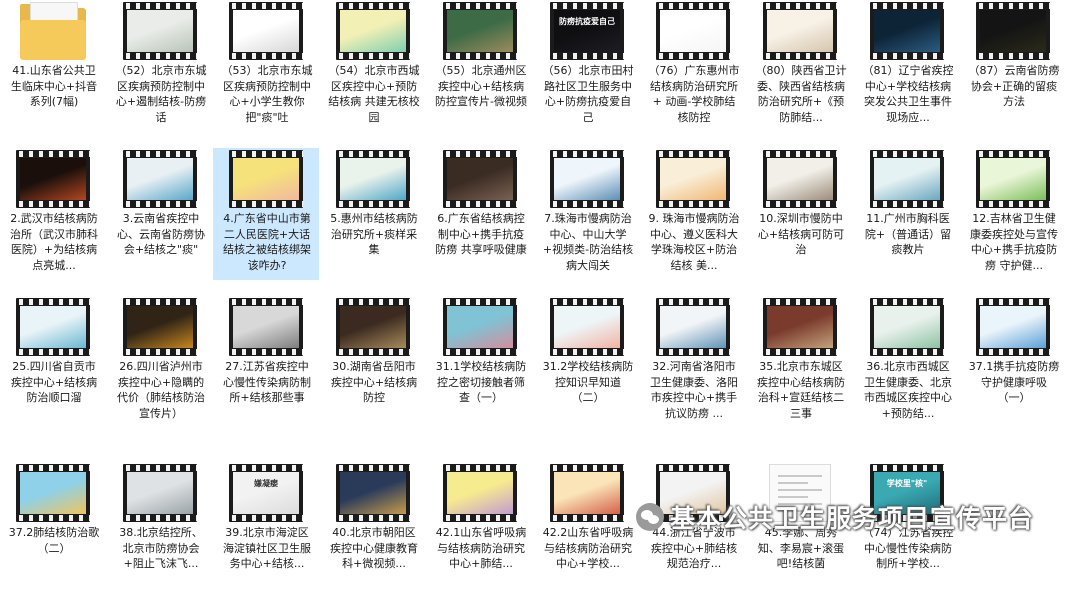  I want to click on film-strip-icon: 嫌凝瘘, so click(266, 493).